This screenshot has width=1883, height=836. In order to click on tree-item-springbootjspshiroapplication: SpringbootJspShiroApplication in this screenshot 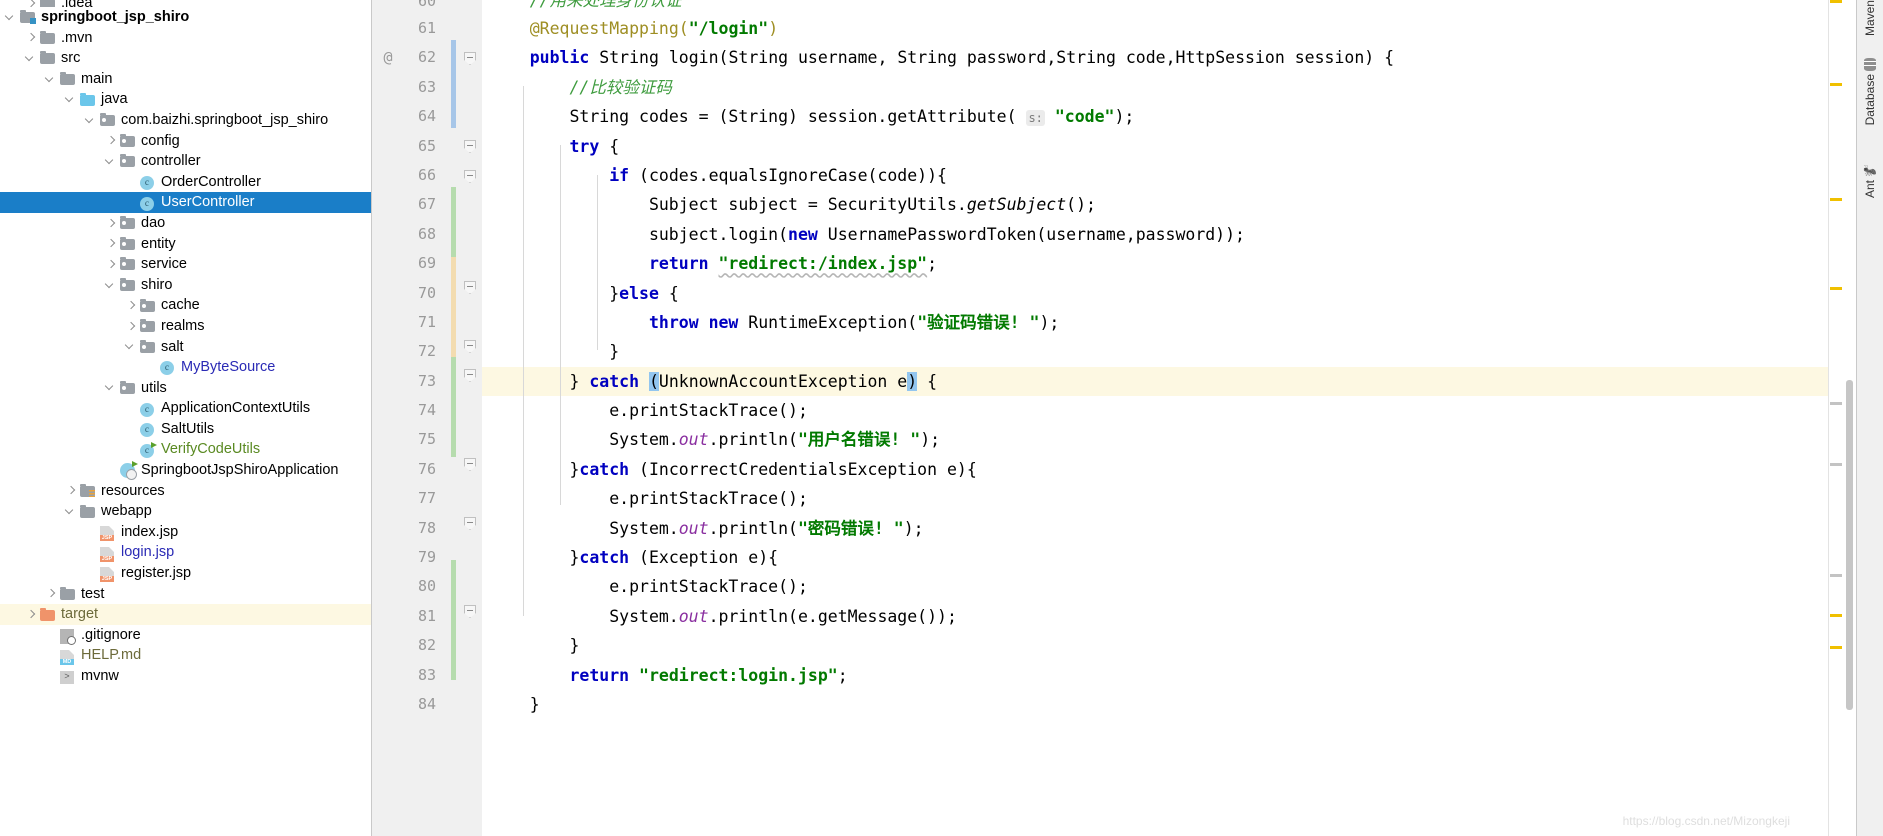, I will do `click(185, 470)`.